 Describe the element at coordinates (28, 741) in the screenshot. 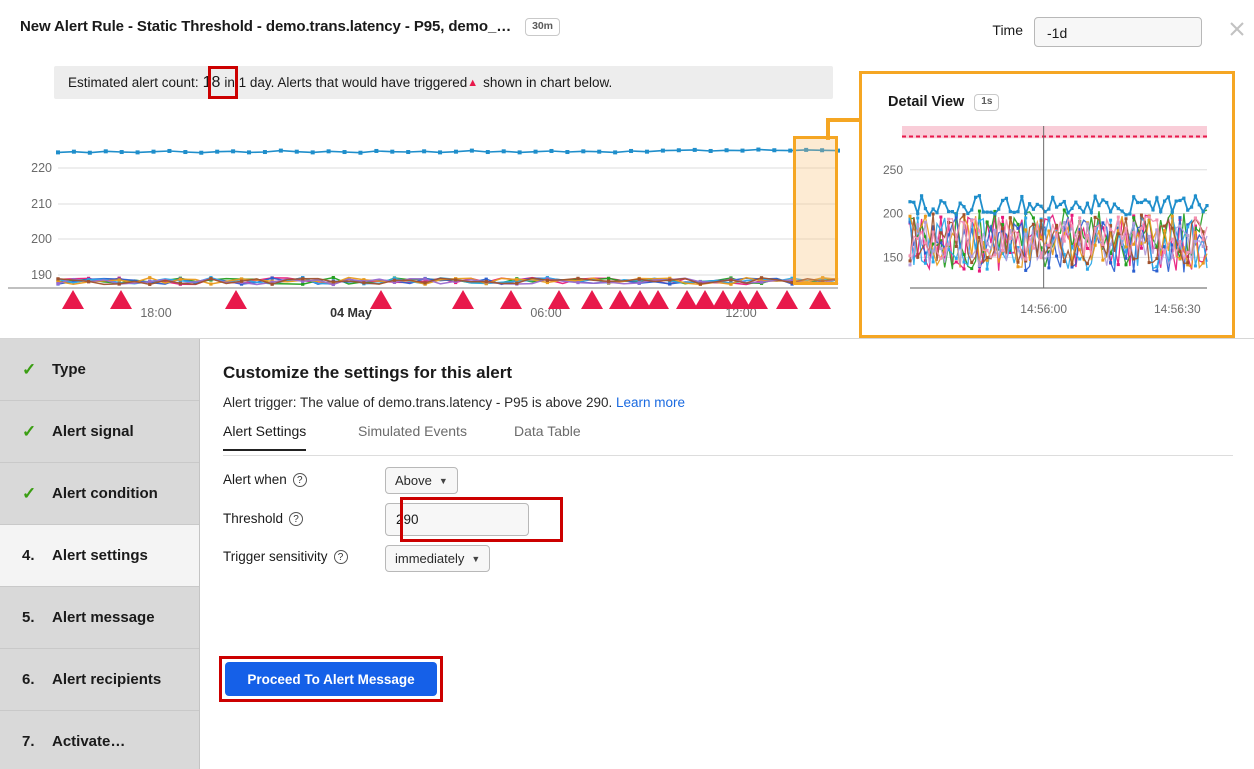

I see `step-number: 7.` at that location.